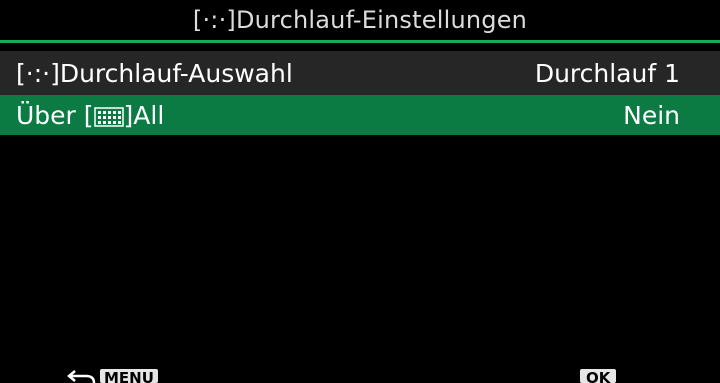  Describe the element at coordinates (81, 376) in the screenshot. I see `back-arrow-icon` at that location.